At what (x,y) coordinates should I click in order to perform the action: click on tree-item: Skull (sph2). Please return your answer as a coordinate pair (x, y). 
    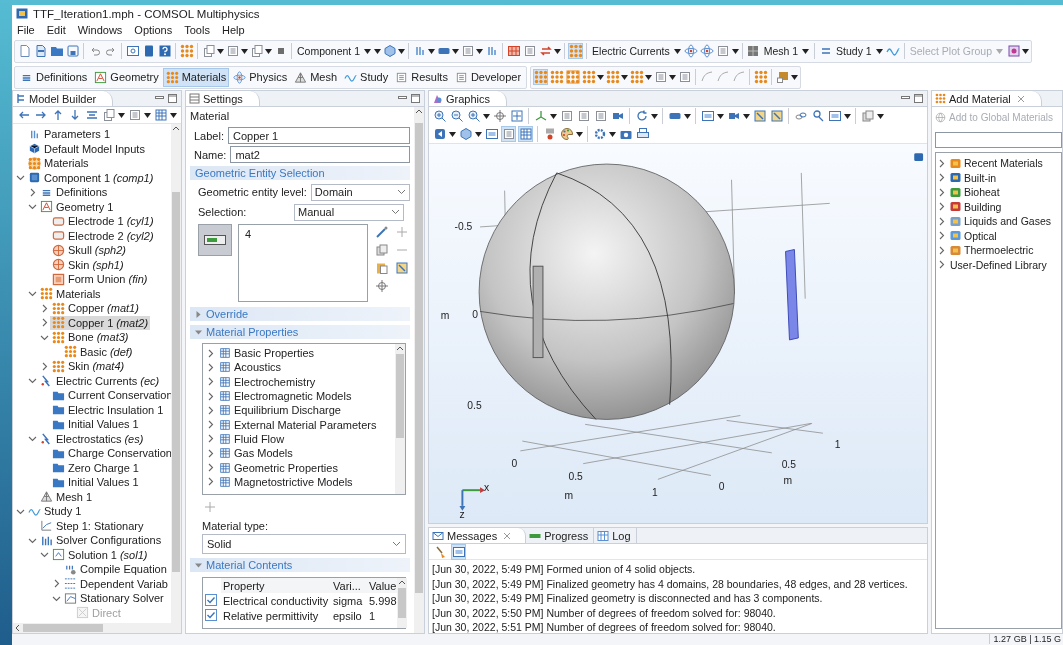
    Looking at the image, I should click on (89, 250).